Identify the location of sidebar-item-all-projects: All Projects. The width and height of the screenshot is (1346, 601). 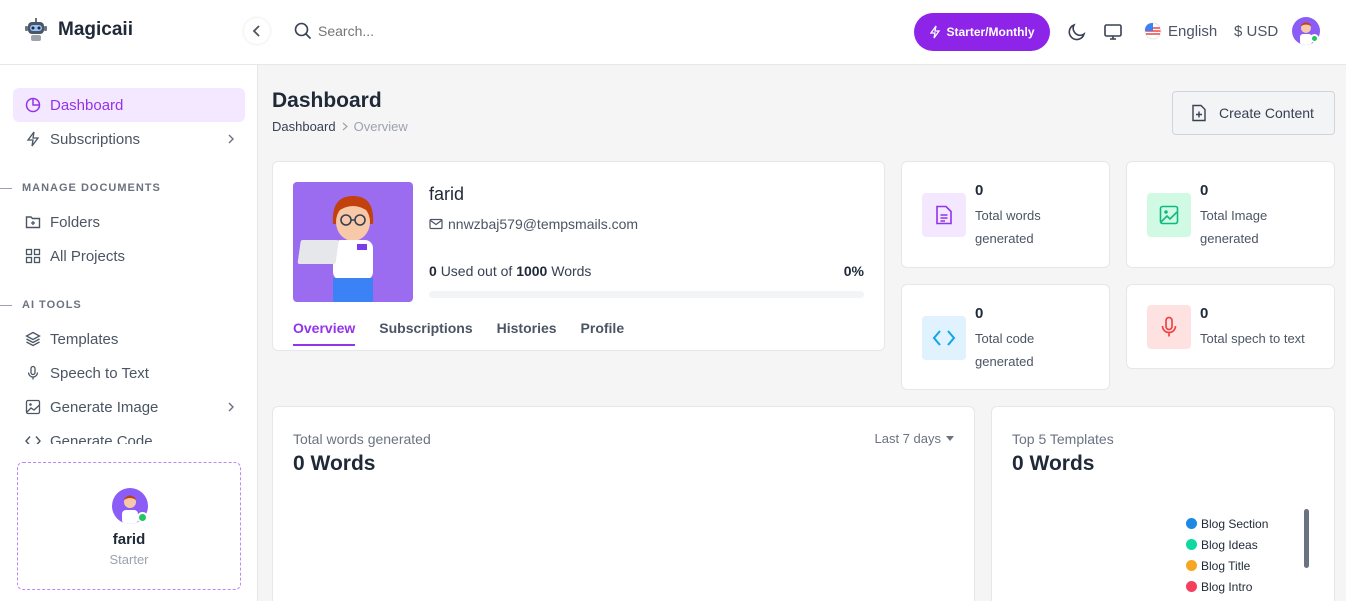
(129, 256).